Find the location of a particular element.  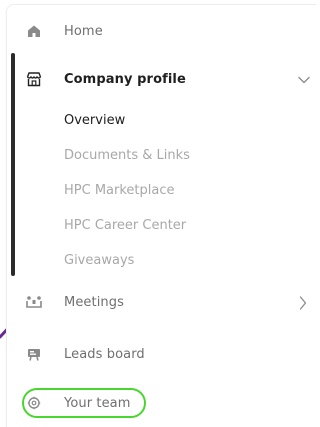

nav-item-home-label: Home is located at coordinates (83, 31).